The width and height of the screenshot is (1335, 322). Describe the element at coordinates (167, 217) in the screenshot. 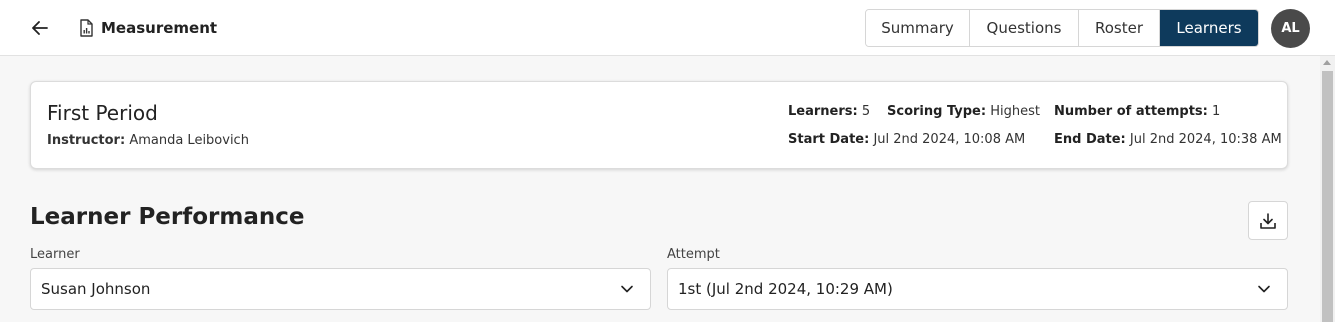

I see `section-title: Learner Performance` at that location.